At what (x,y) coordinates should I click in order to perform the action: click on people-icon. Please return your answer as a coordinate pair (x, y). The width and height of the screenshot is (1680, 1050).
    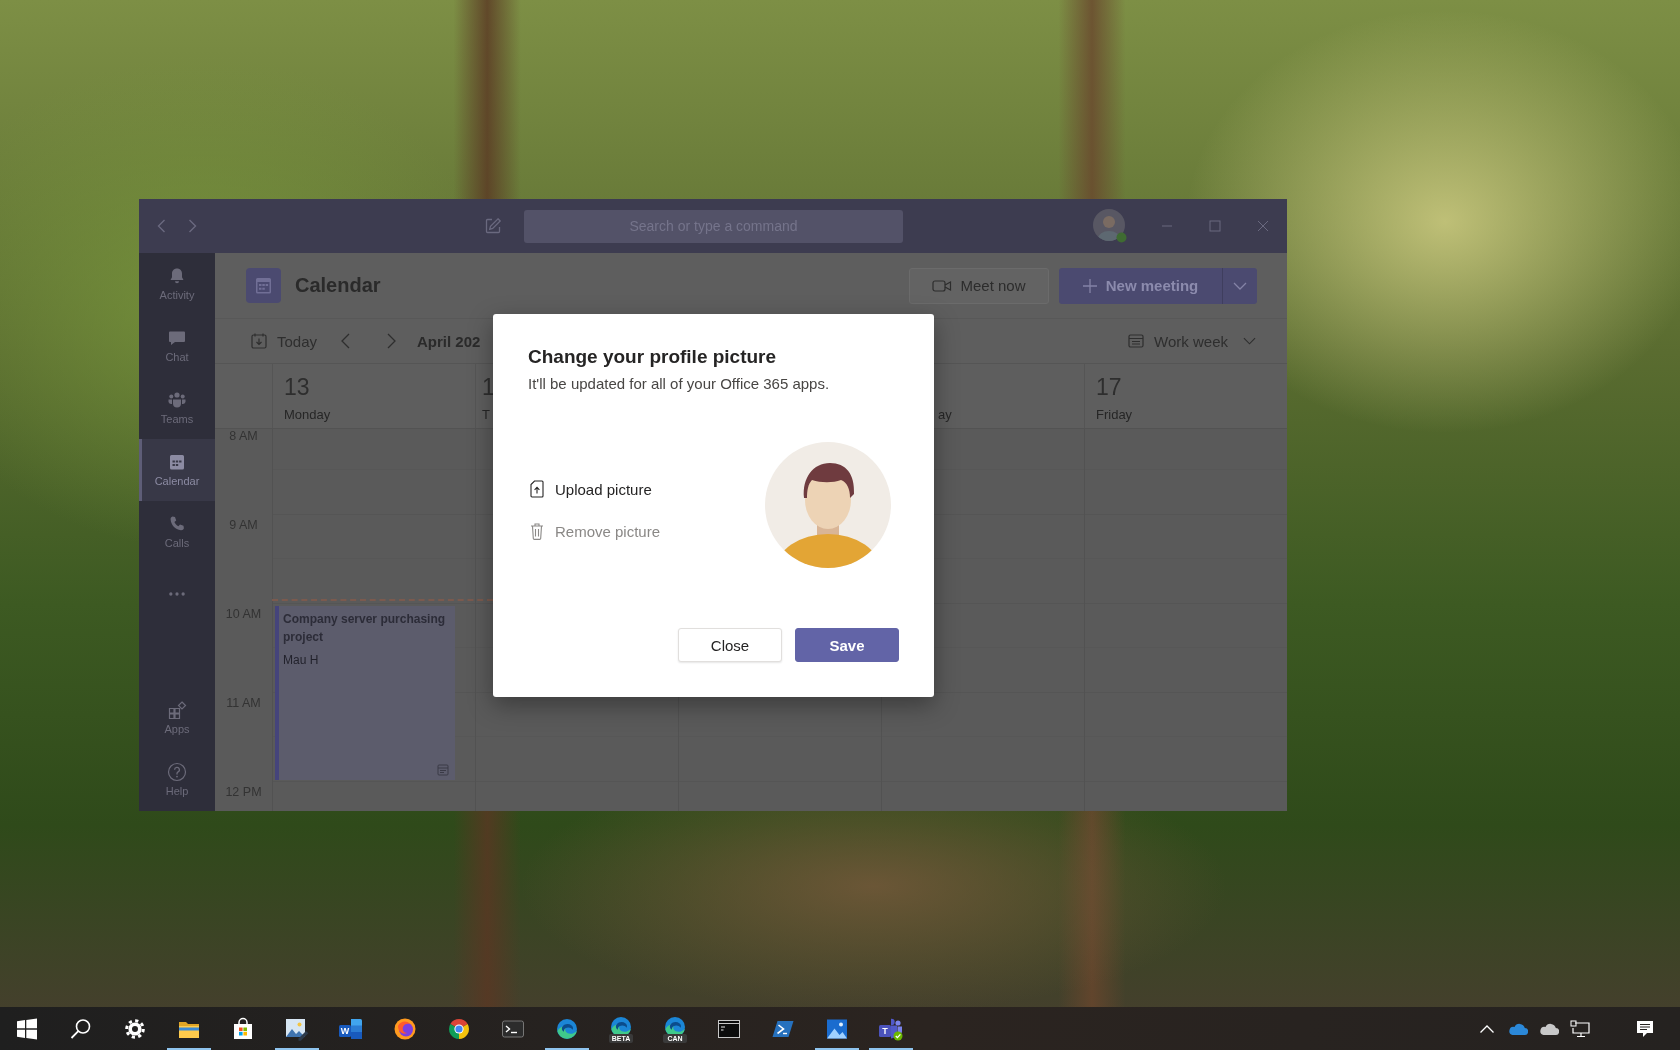
    Looking at the image, I should click on (177, 400).